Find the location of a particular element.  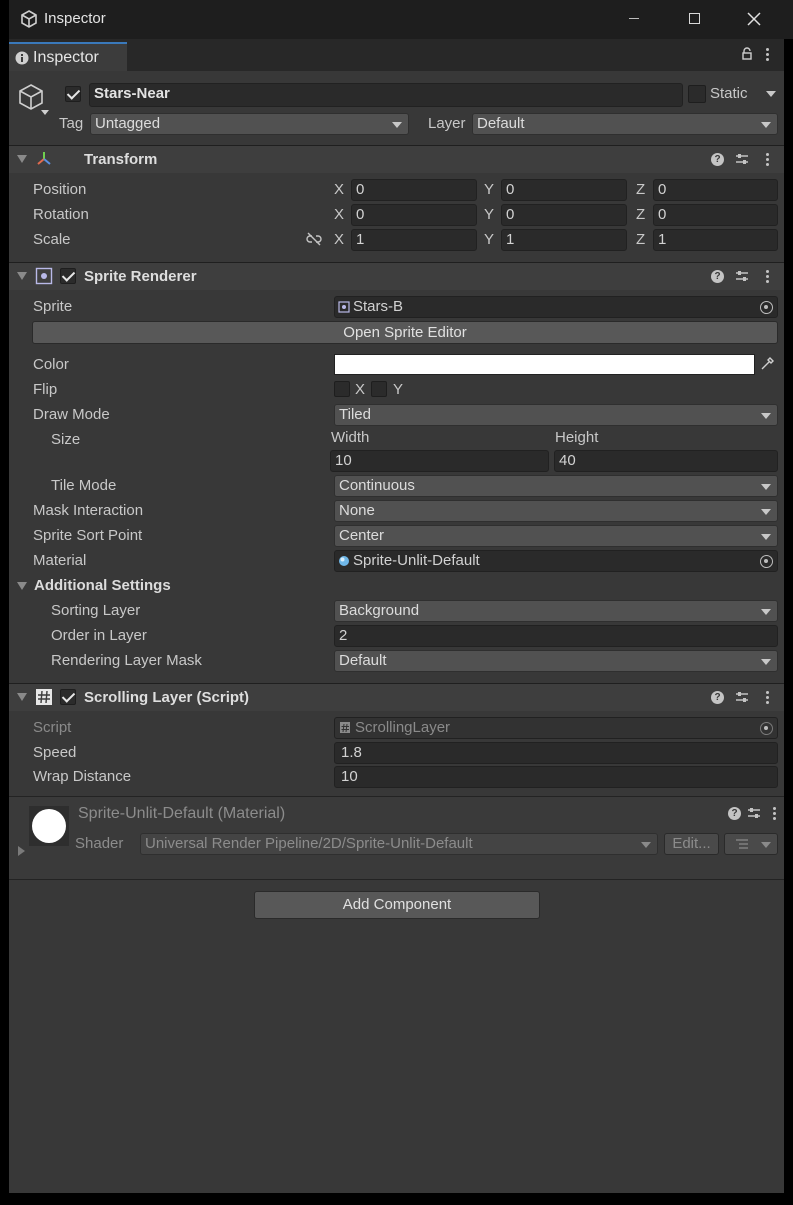

scale-z-label: Z is located at coordinates (640, 240).